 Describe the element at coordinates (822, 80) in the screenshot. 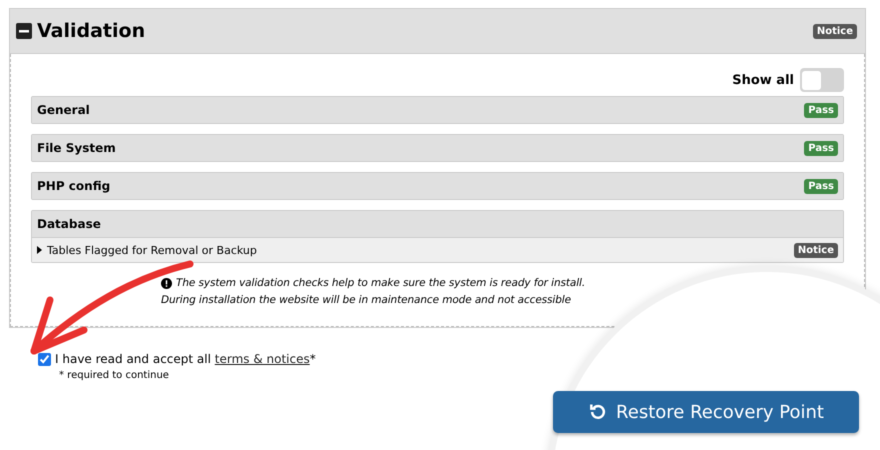

I see `show-all-toggle` at that location.